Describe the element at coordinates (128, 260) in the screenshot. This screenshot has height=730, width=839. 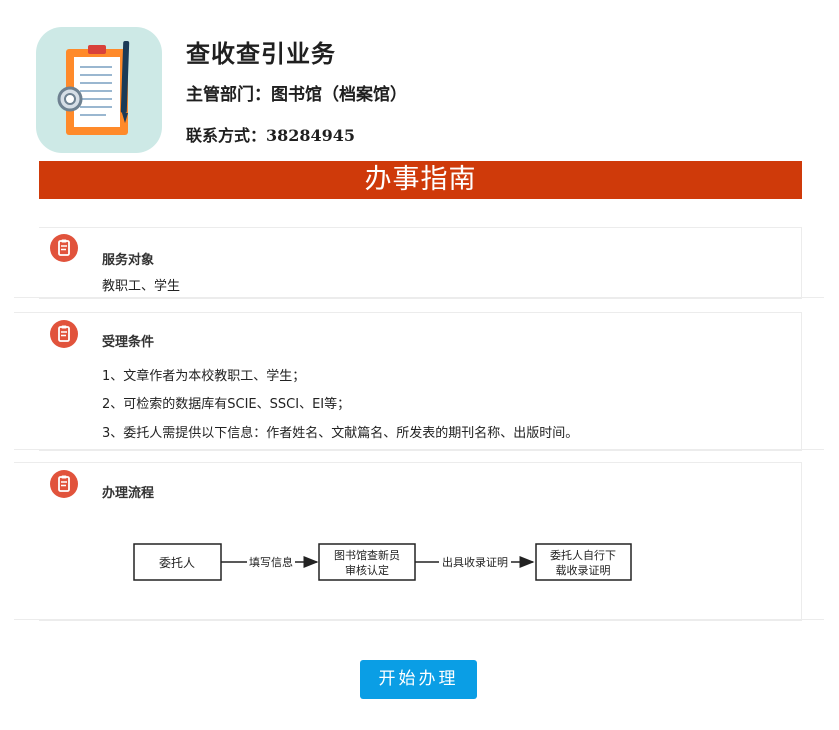
I see `section-title: 服务对象` at that location.